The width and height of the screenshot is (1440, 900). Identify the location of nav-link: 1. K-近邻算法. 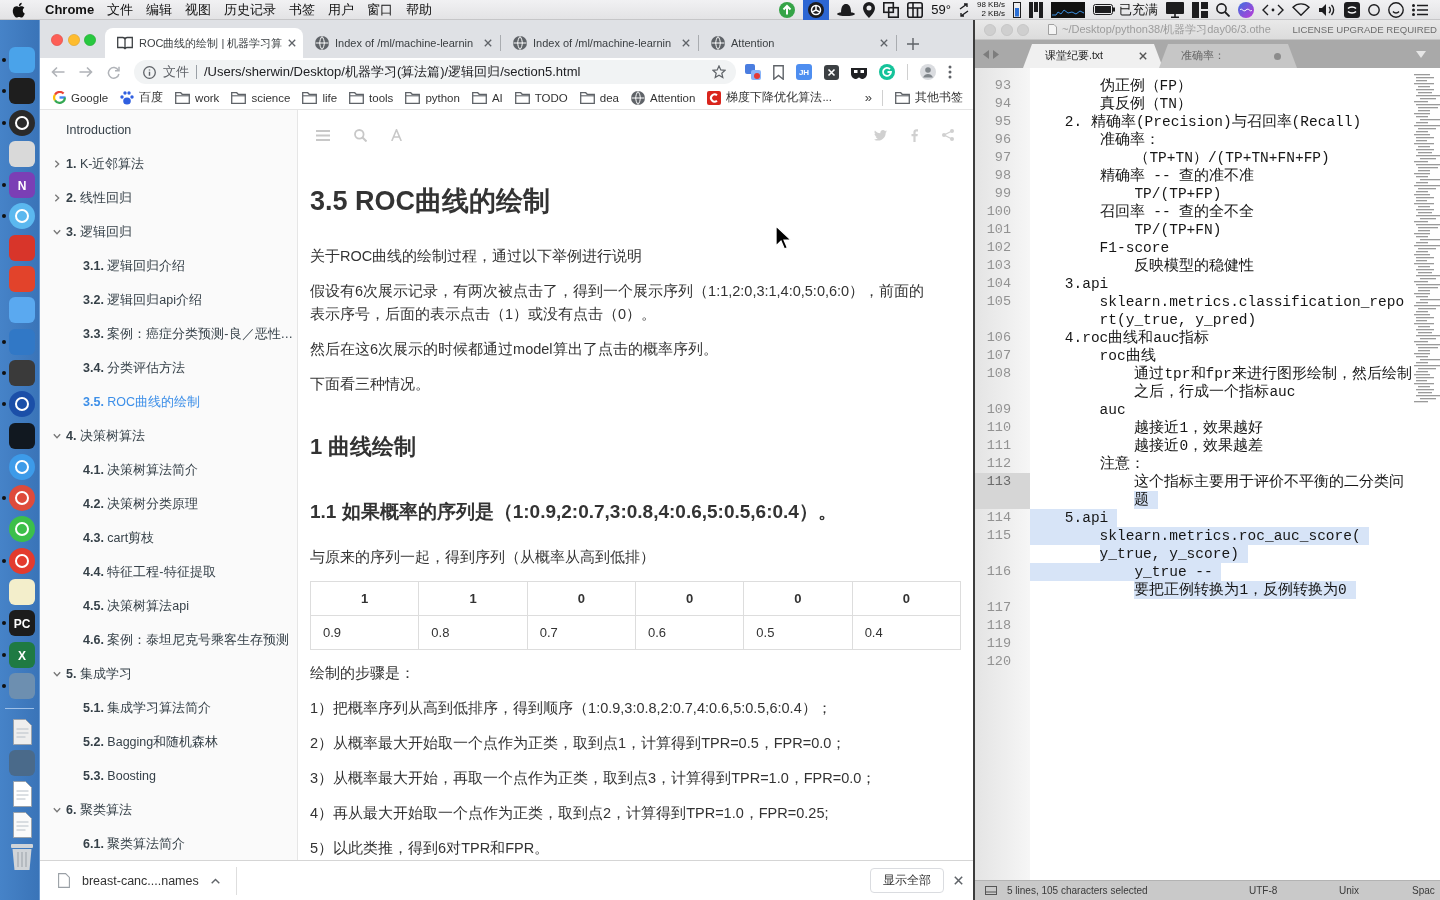
(105, 164).